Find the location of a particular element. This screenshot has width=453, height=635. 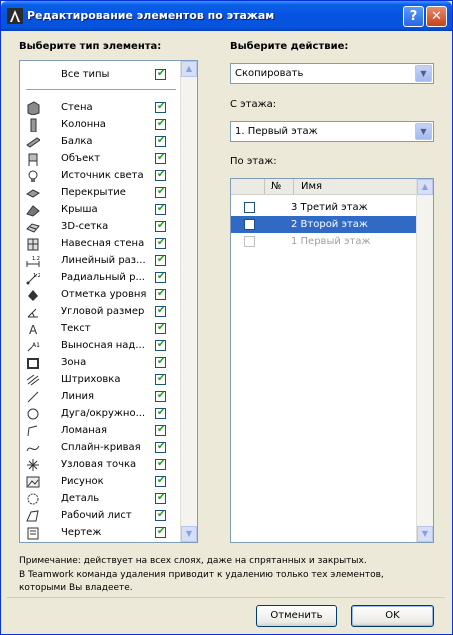

list-item-label: Колонна is located at coordinates (83, 124).